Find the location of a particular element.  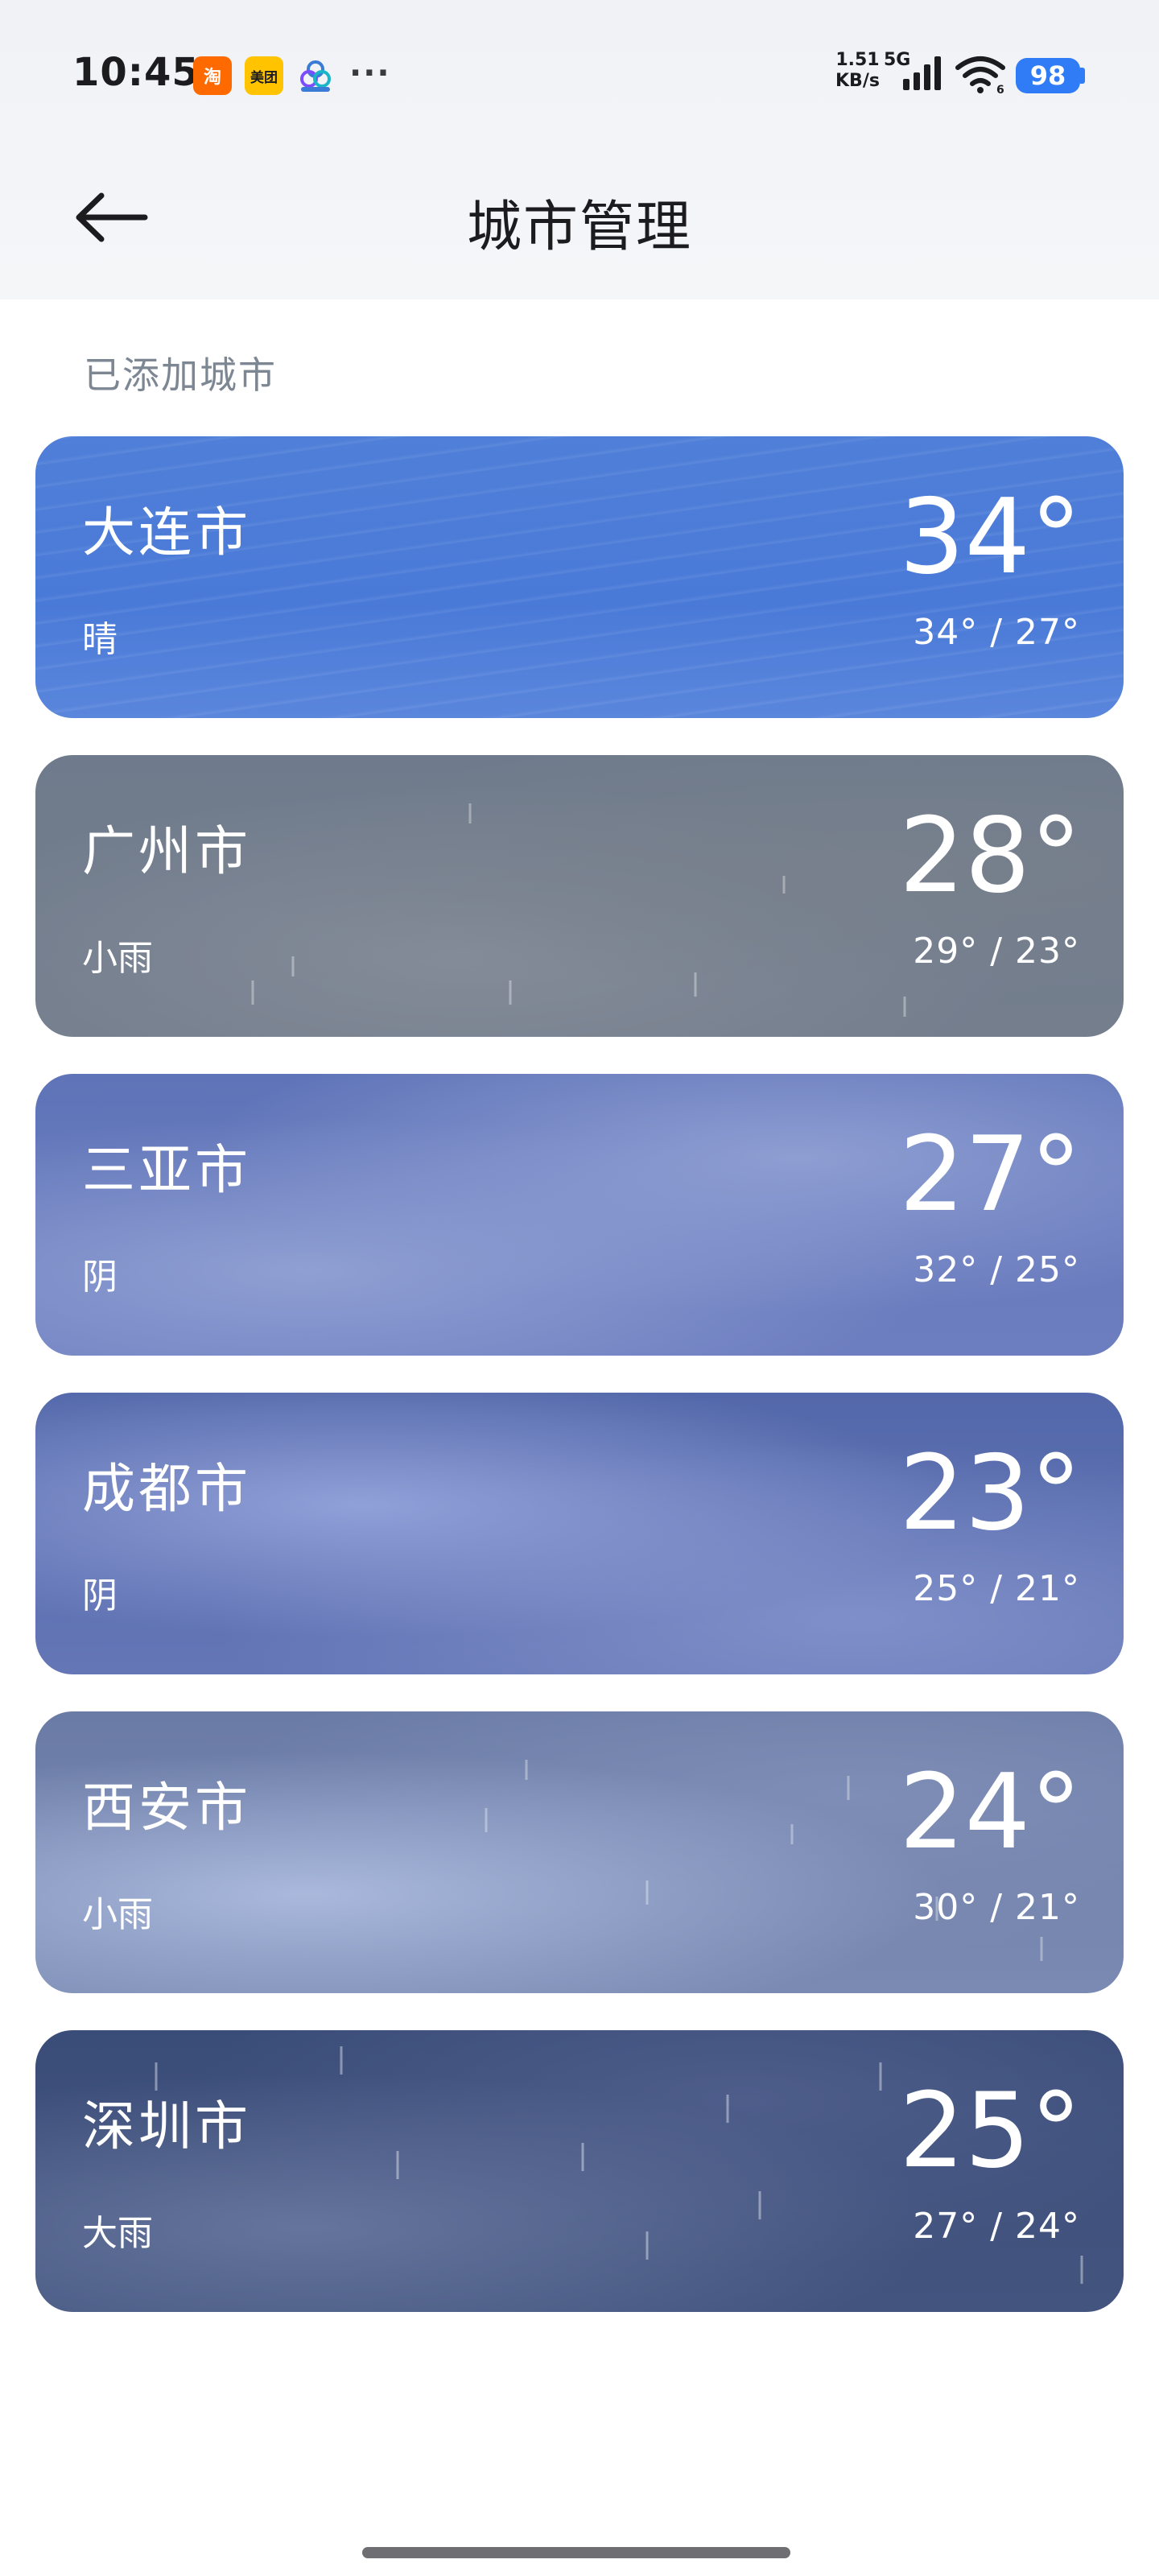

cellular-signal-icon is located at coordinates (922, 73).